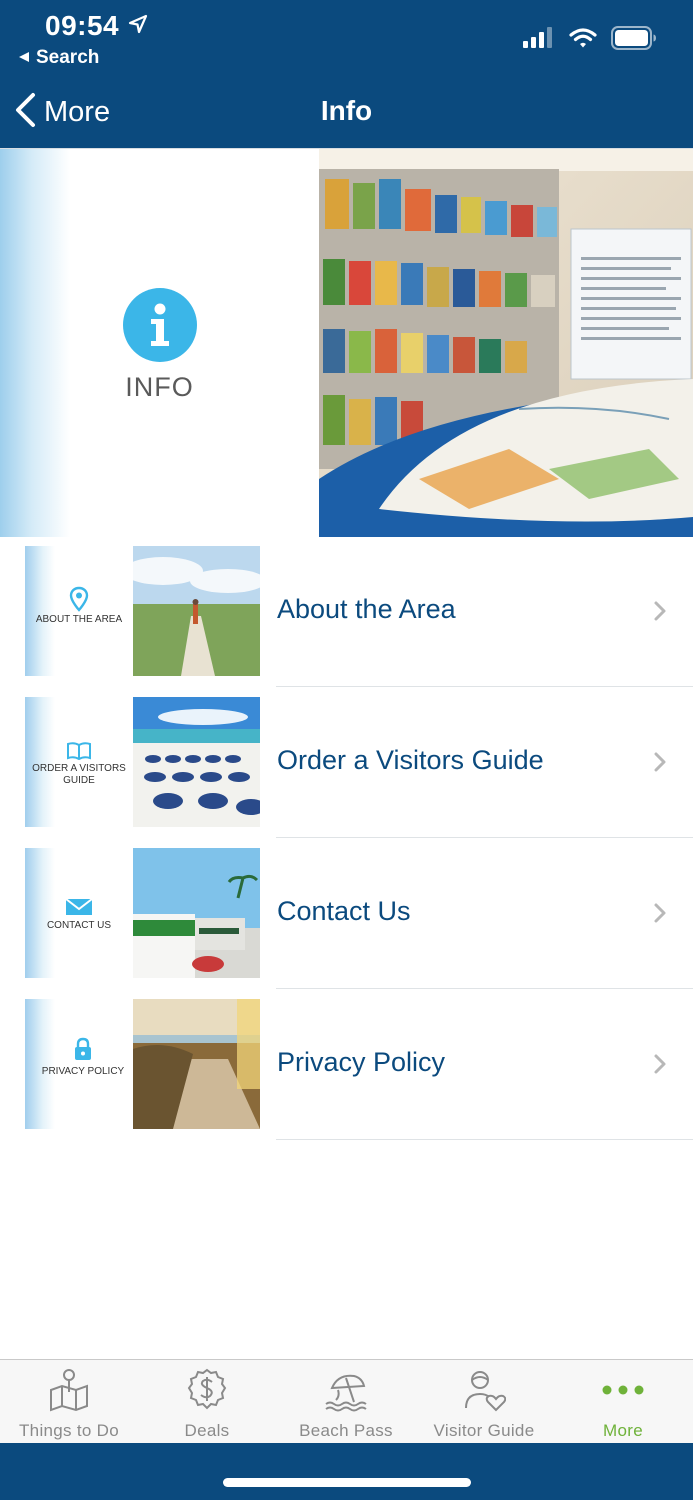 The image size is (693, 1500). I want to click on tab-beach-pass: Beach Pass, so click(346, 1402).